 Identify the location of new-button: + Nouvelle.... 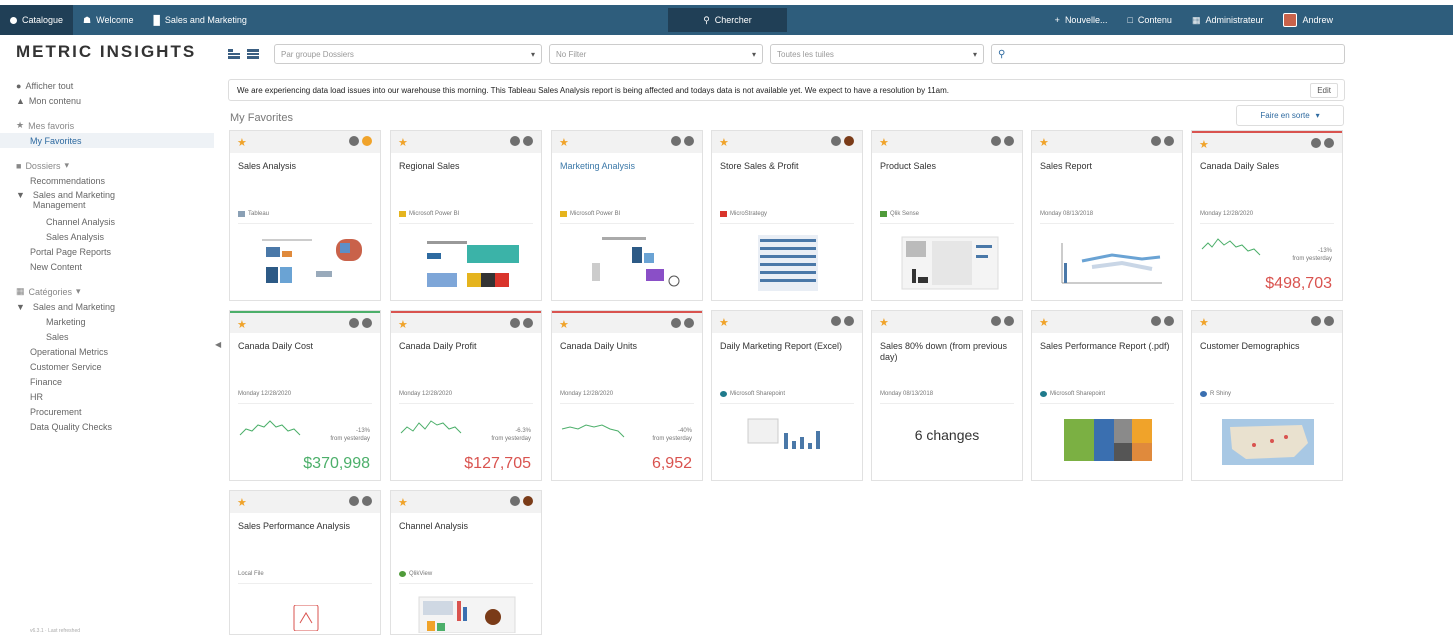
(1081, 20).